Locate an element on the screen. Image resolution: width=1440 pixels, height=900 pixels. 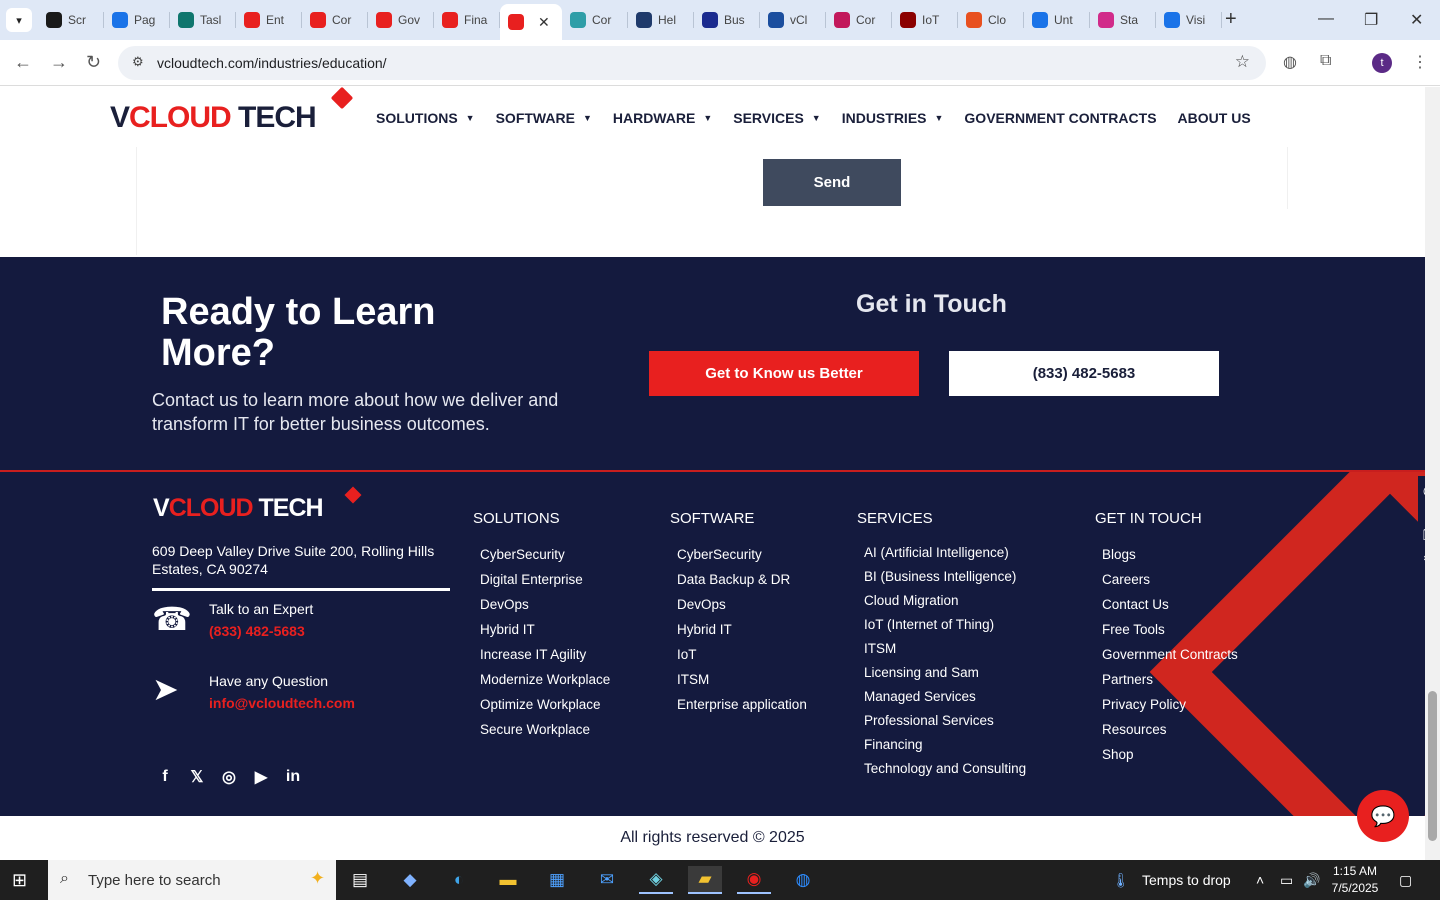
phone-button: (833) 482-5683 is located at coordinates (1084, 373).